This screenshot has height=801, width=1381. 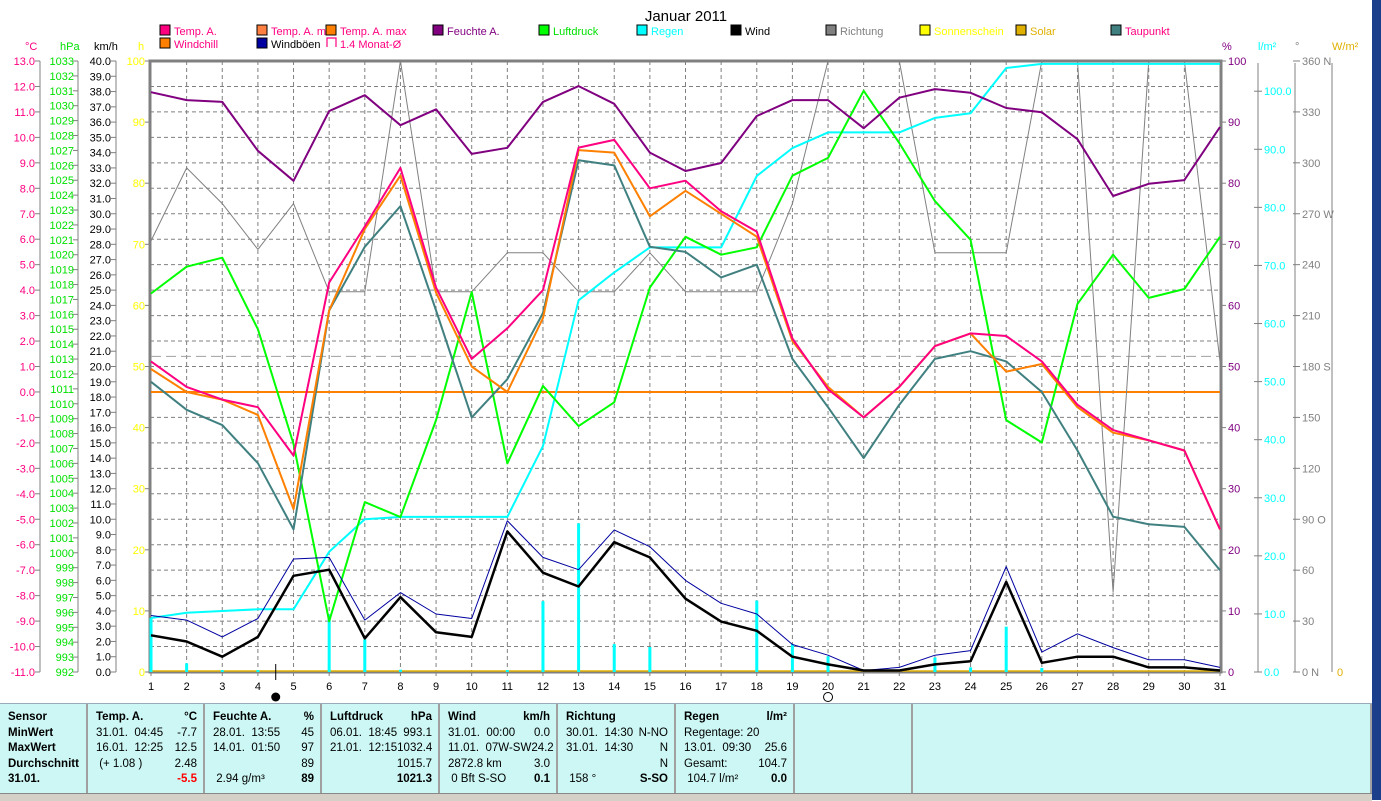 I want to click on pct-tick-label: 70, so click(x=1234, y=245).